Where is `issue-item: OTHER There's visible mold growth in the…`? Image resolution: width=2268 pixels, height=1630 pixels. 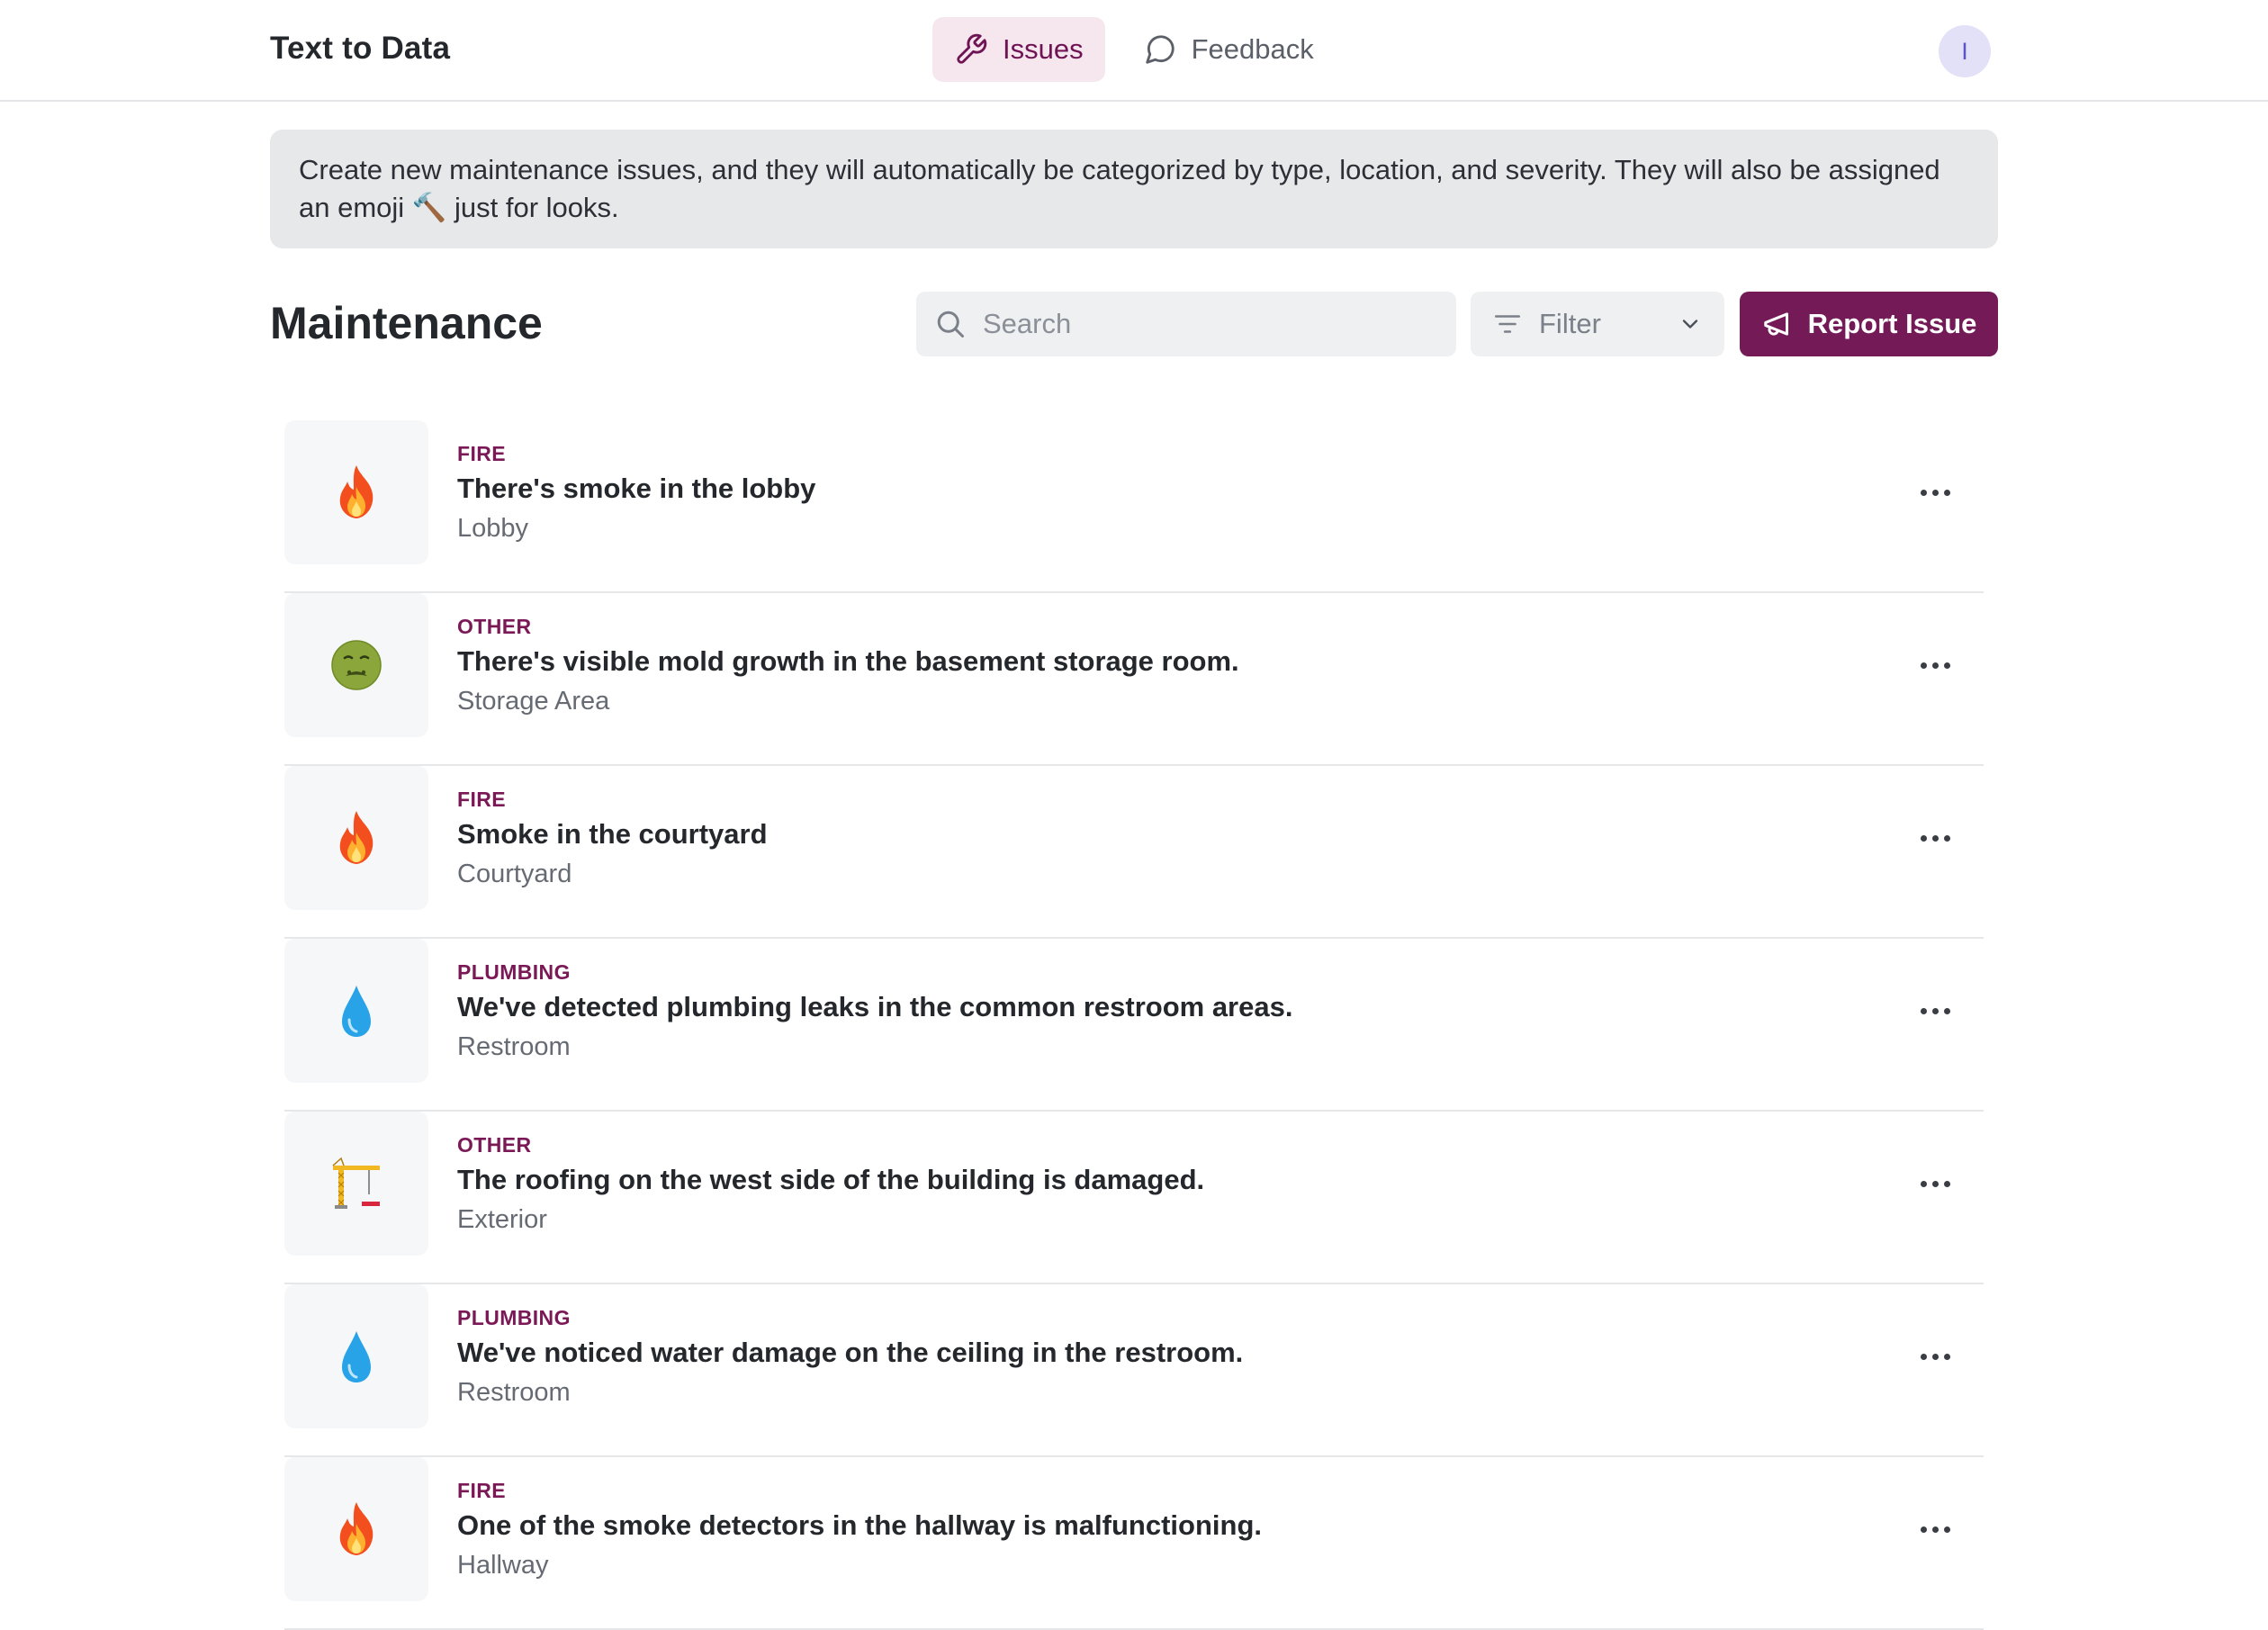 issue-item: OTHER There's visible mold growth in the… is located at coordinates (1134, 679).